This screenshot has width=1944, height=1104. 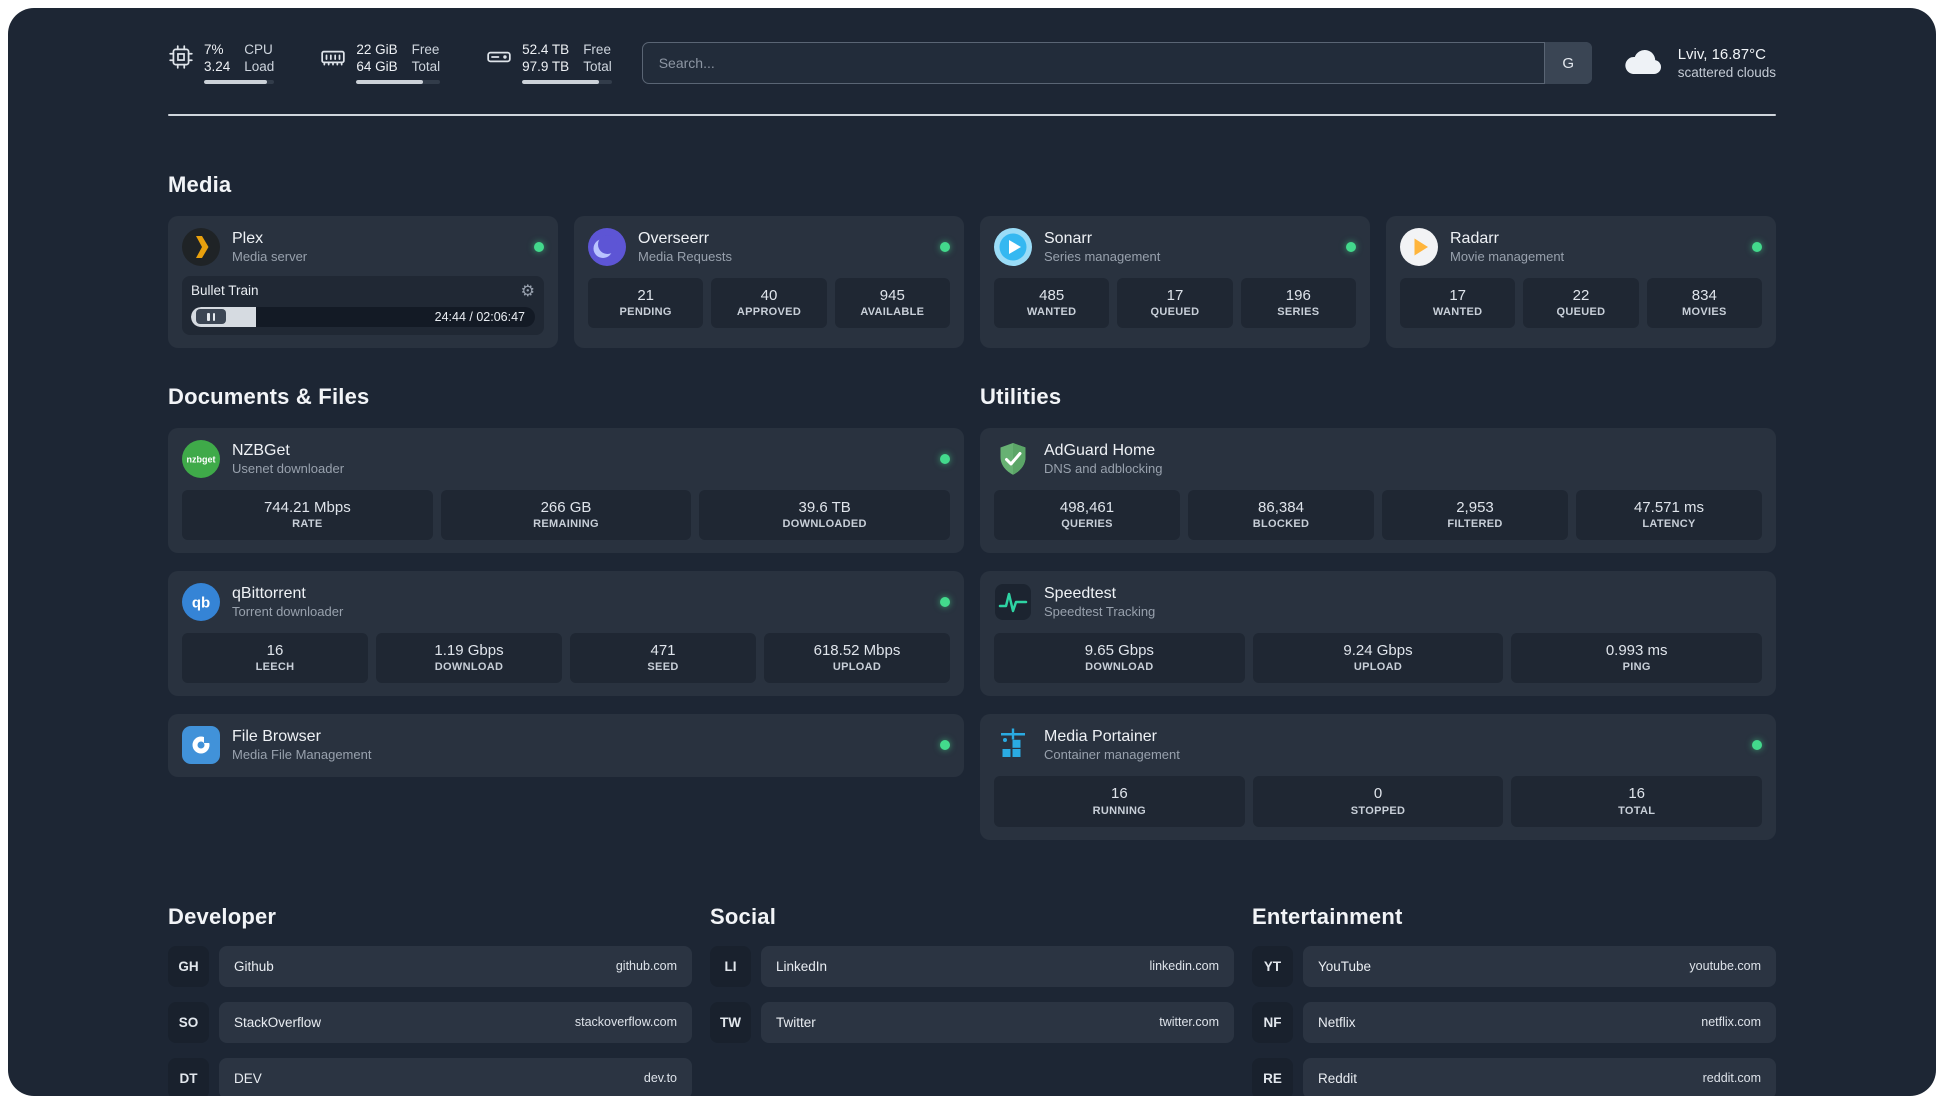 What do you see at coordinates (528, 290) in the screenshot?
I see `gear-icon: ⚙` at bounding box center [528, 290].